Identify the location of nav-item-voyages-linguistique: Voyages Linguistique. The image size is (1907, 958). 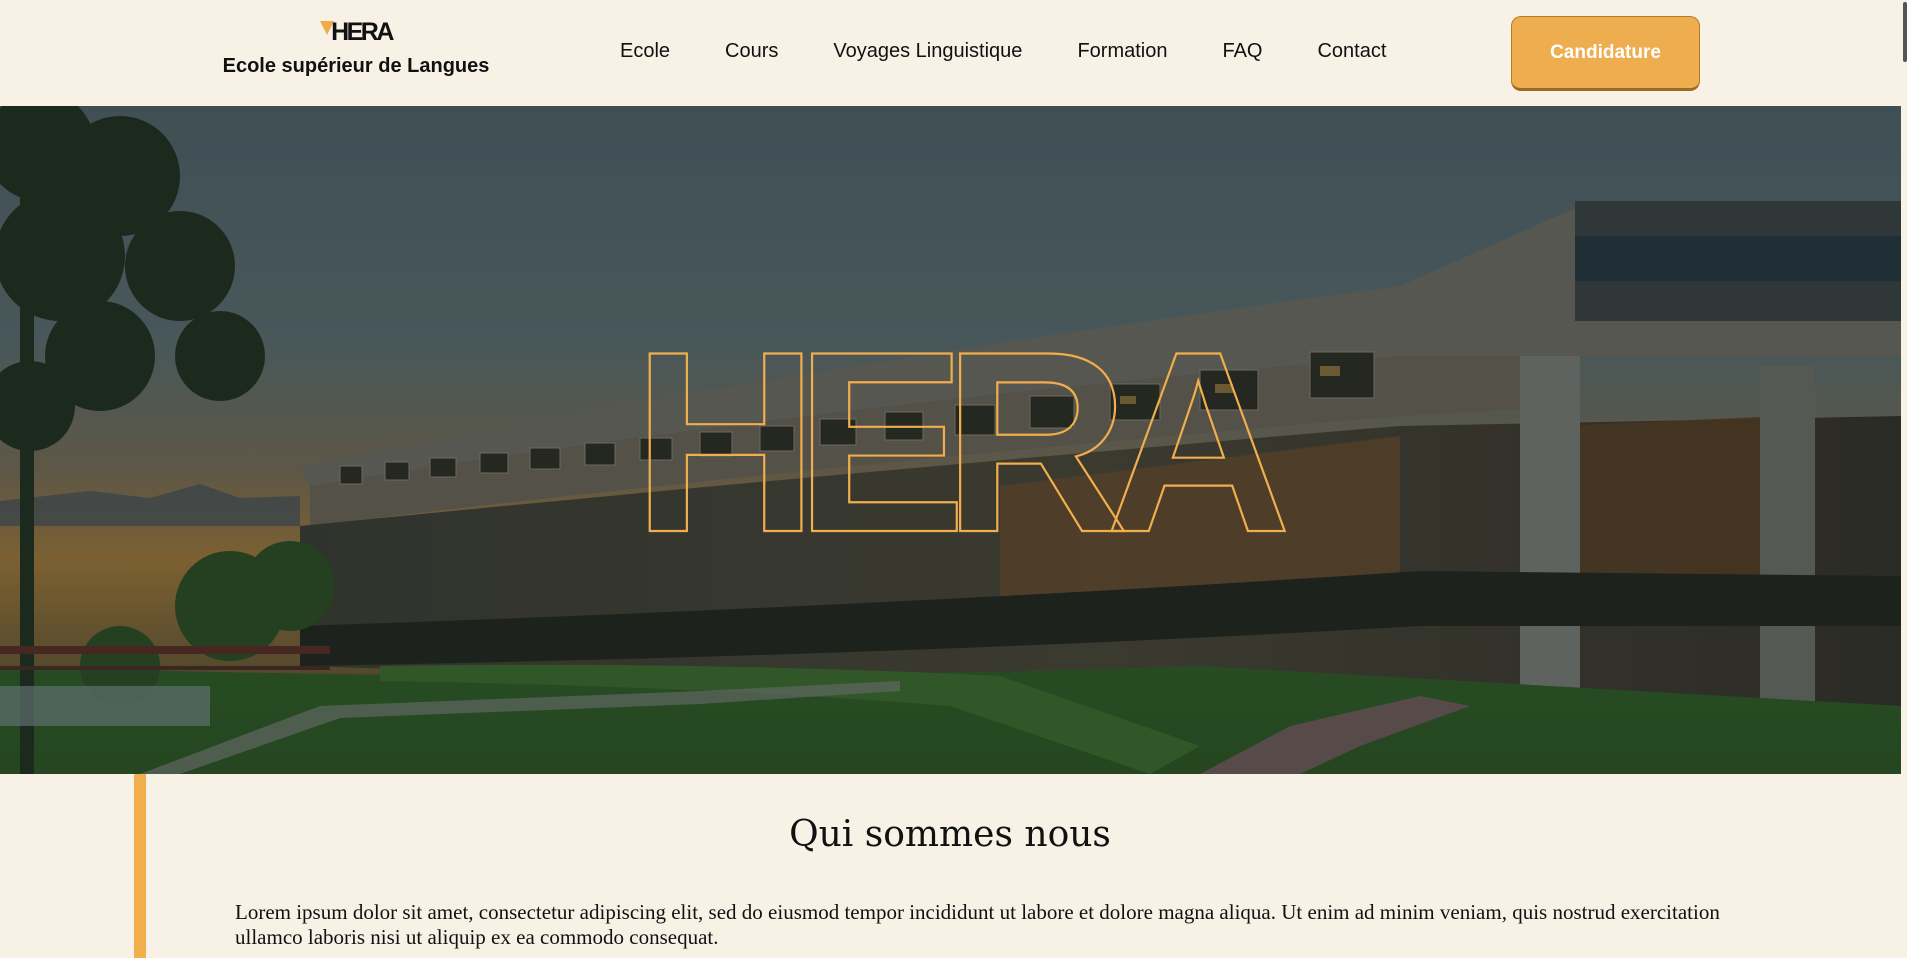
(927, 51).